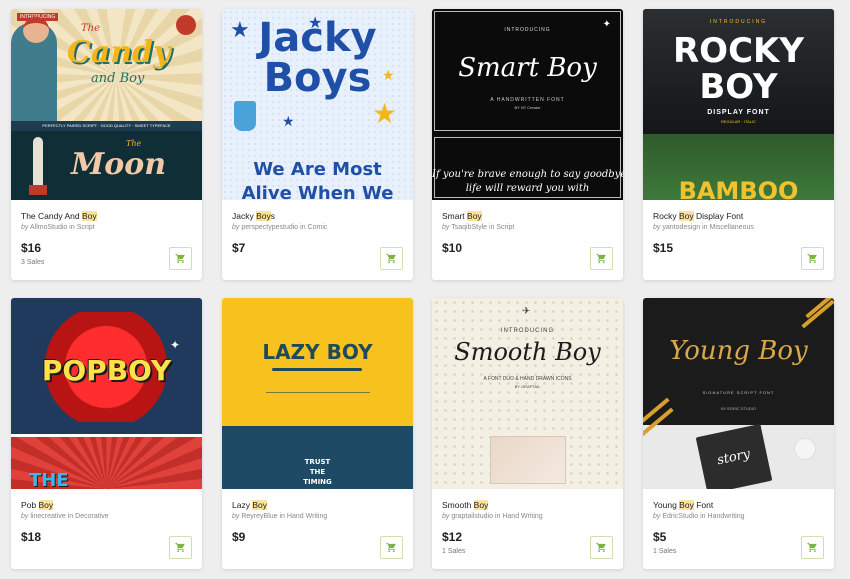 The image size is (850, 579). Describe the element at coordinates (47, 516) in the screenshot. I see `author-link: linecreative` at that location.